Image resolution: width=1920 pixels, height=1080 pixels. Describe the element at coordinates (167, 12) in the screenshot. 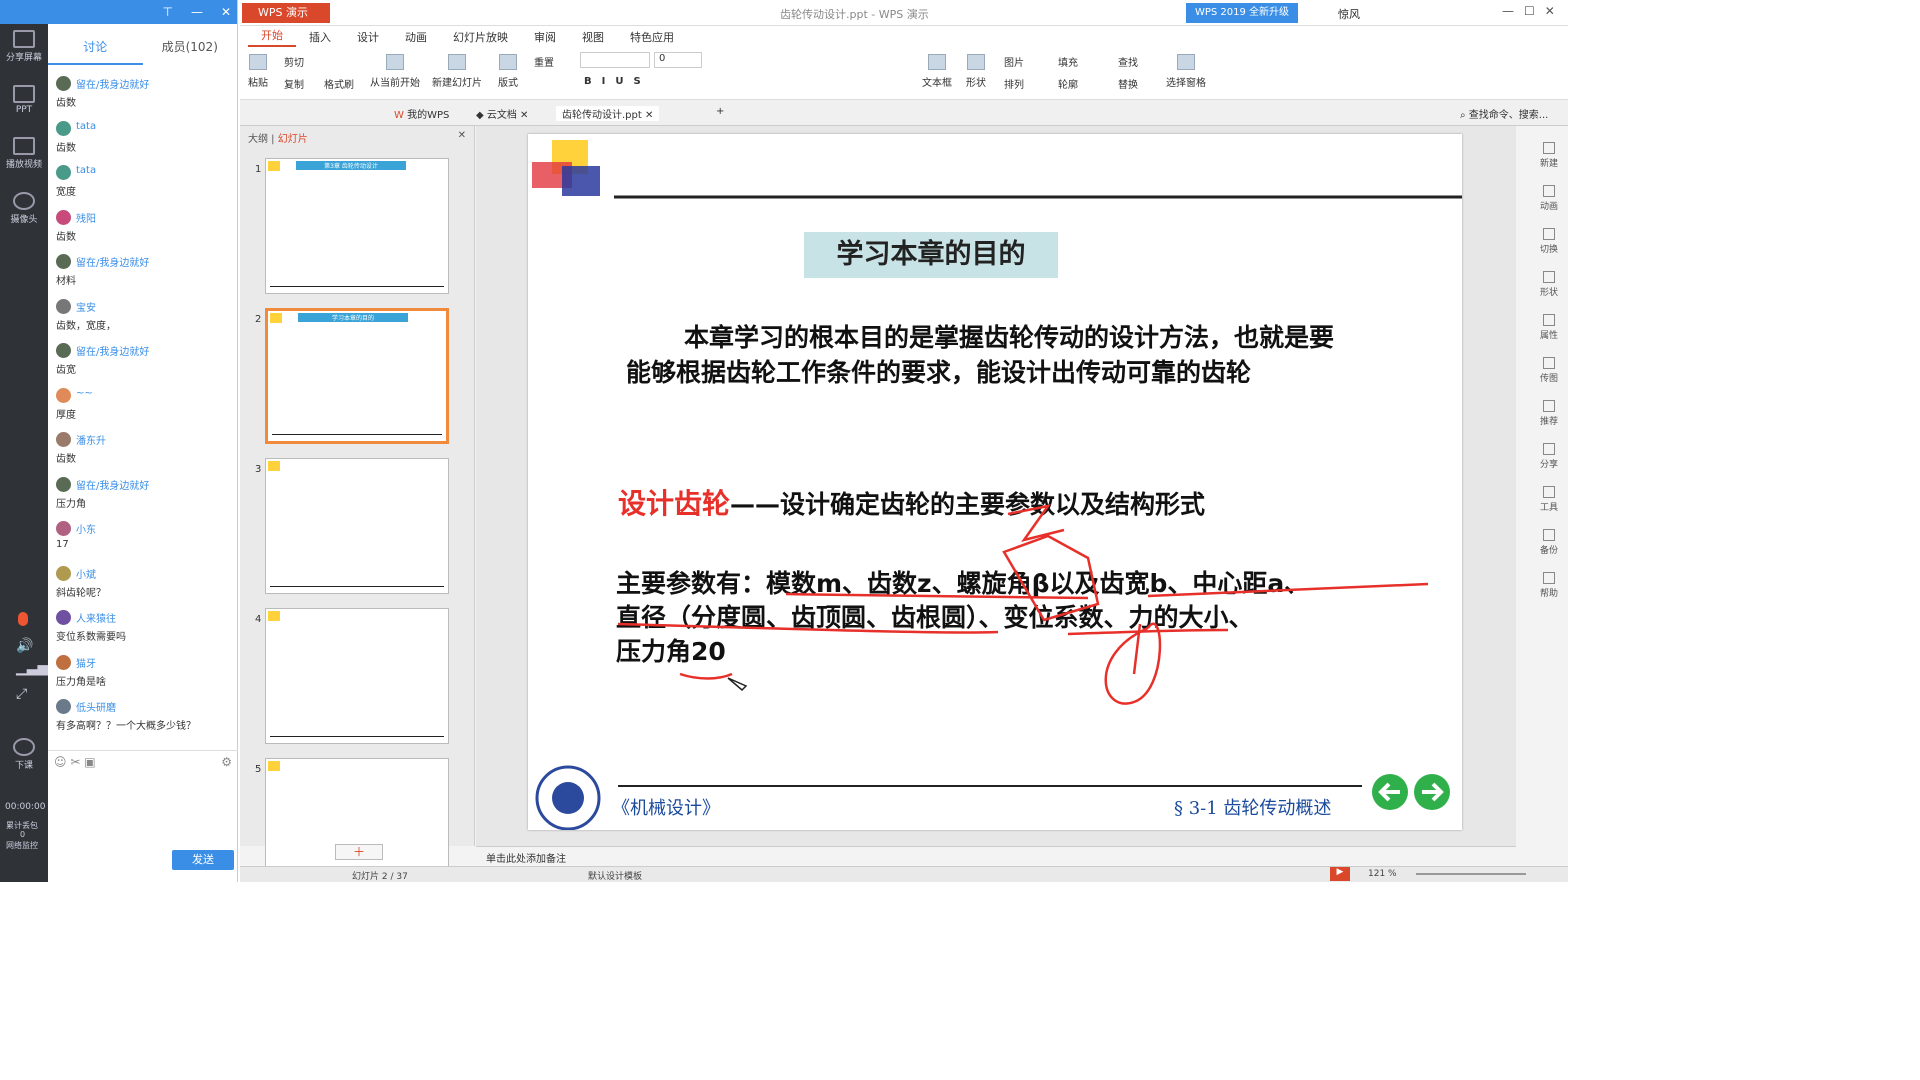

I see `pin-icon: ⊤` at that location.